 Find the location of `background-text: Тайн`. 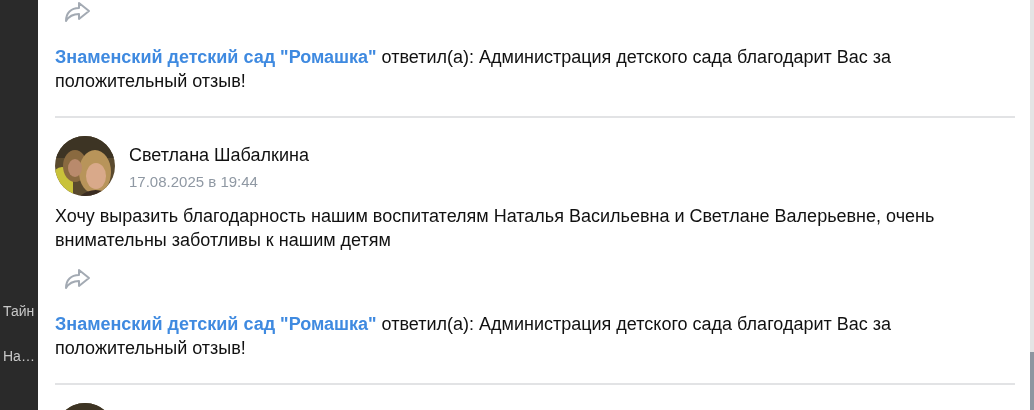

background-text: Тайн is located at coordinates (19, 311).